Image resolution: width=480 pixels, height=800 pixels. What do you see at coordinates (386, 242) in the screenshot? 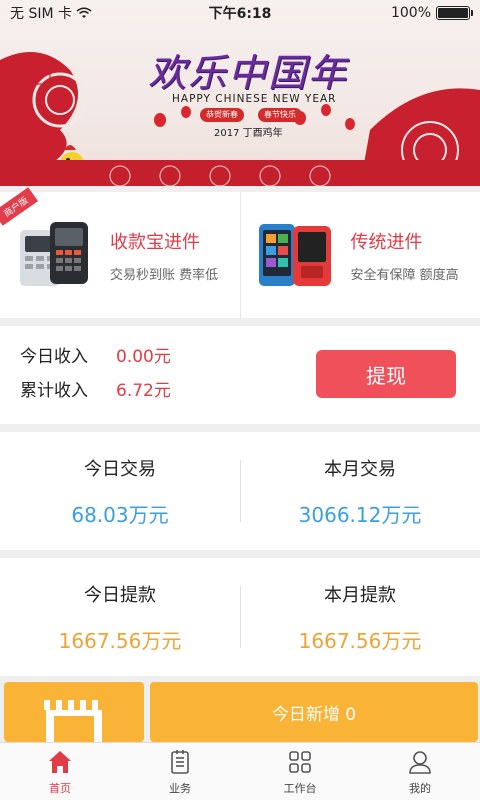
I see `card-traditional-title: 传统进件` at bounding box center [386, 242].